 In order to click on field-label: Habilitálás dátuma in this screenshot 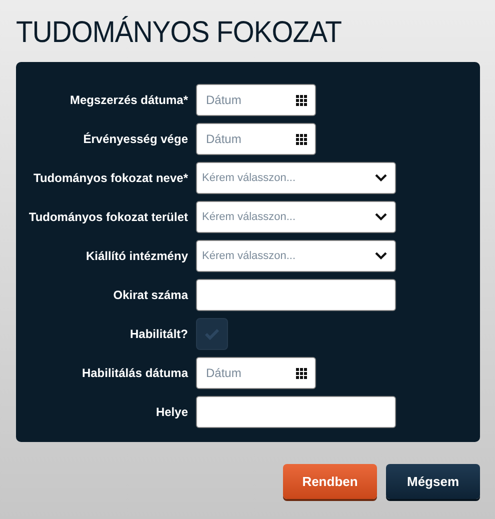, I will do `click(135, 373)`.